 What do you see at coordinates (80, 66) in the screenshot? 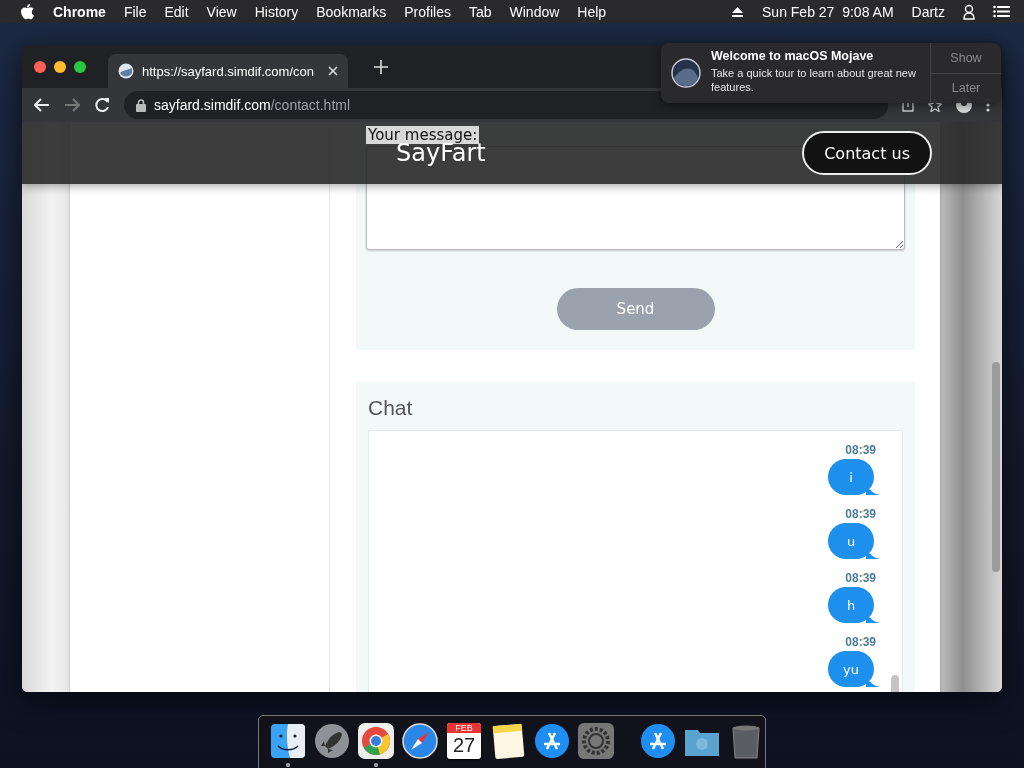
I see `zoom-window-icon` at bounding box center [80, 66].